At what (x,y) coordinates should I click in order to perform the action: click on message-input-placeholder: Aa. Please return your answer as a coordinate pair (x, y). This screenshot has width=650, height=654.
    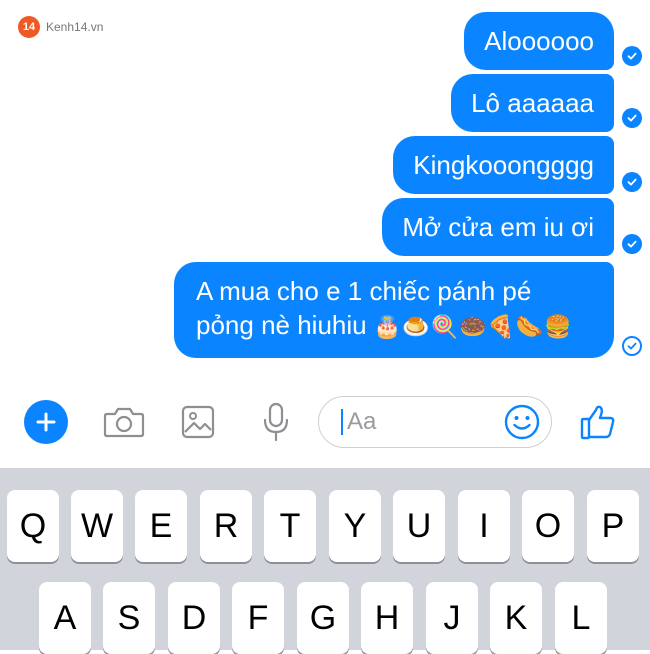
    Looking at the image, I should click on (362, 421).